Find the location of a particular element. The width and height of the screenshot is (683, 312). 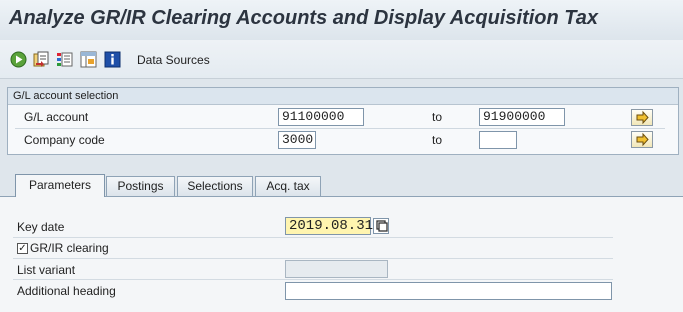

gl-account-from-input: 91100000 is located at coordinates (321, 117).